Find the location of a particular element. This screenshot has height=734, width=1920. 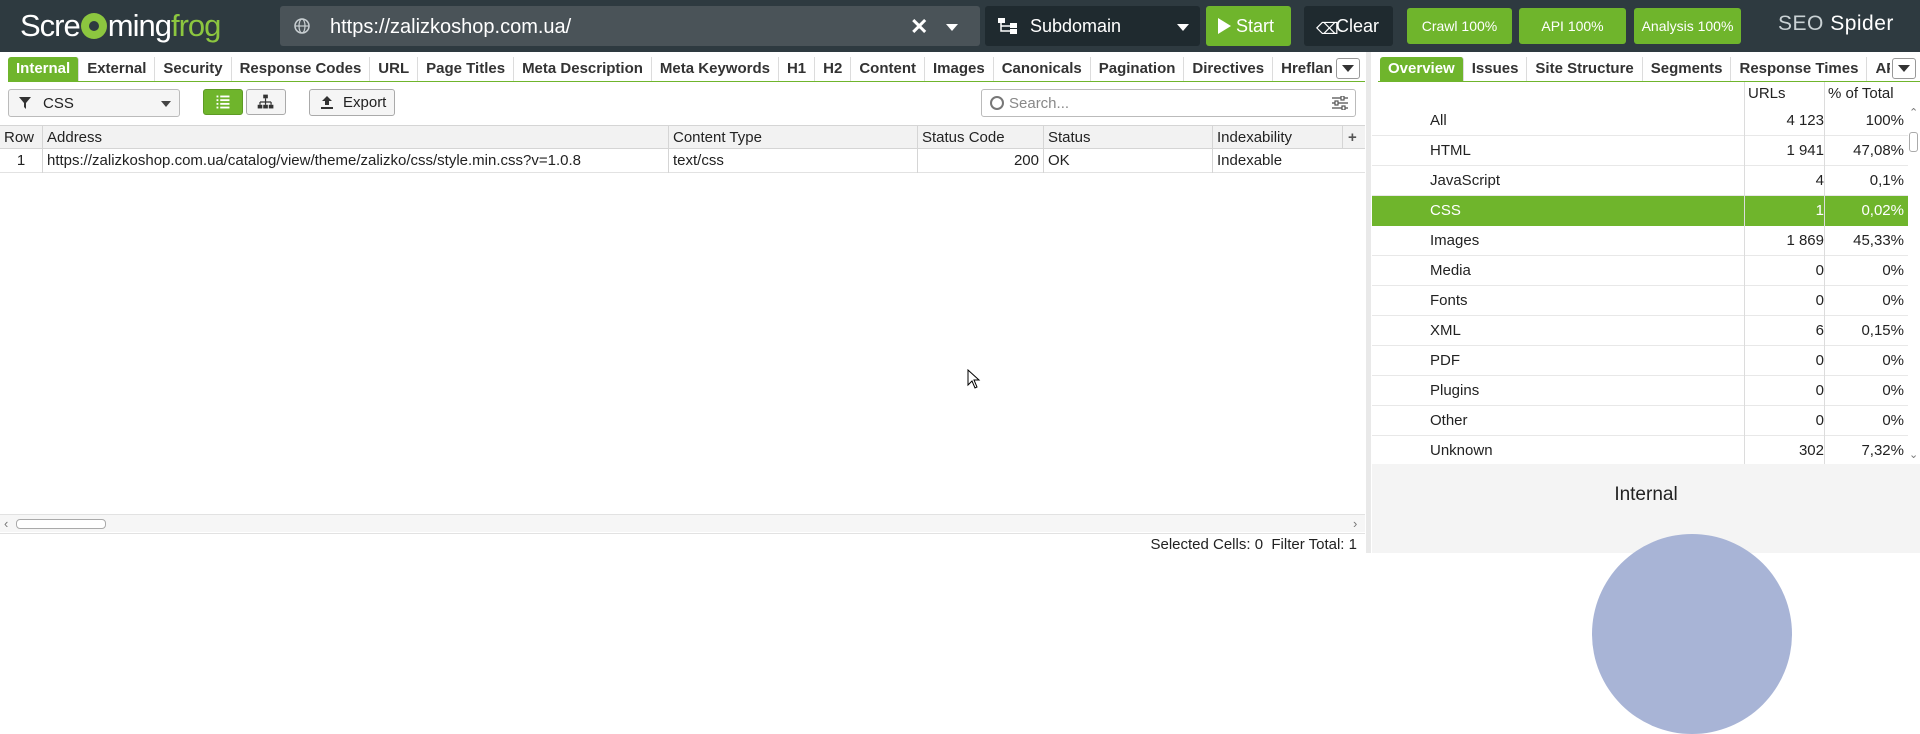

export-button: Export is located at coordinates (352, 102).